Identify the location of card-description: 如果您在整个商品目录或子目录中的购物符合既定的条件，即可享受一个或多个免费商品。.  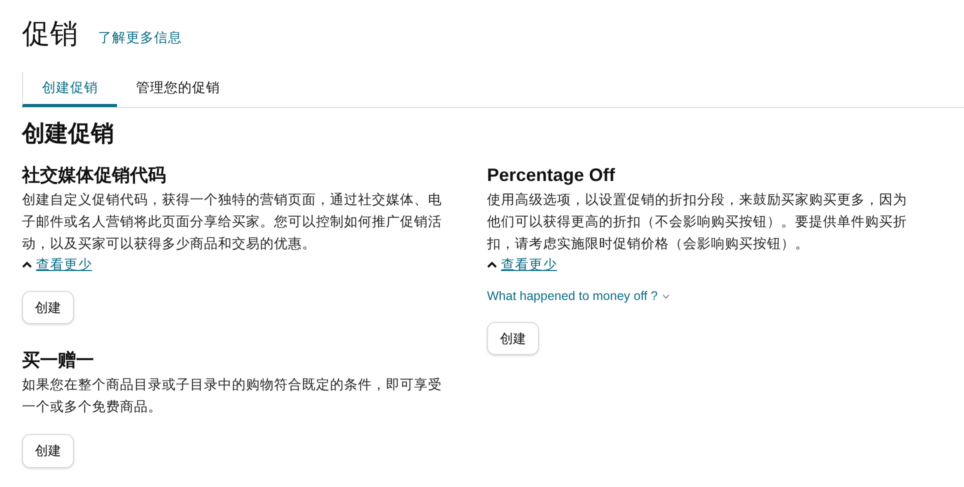
(232, 396).